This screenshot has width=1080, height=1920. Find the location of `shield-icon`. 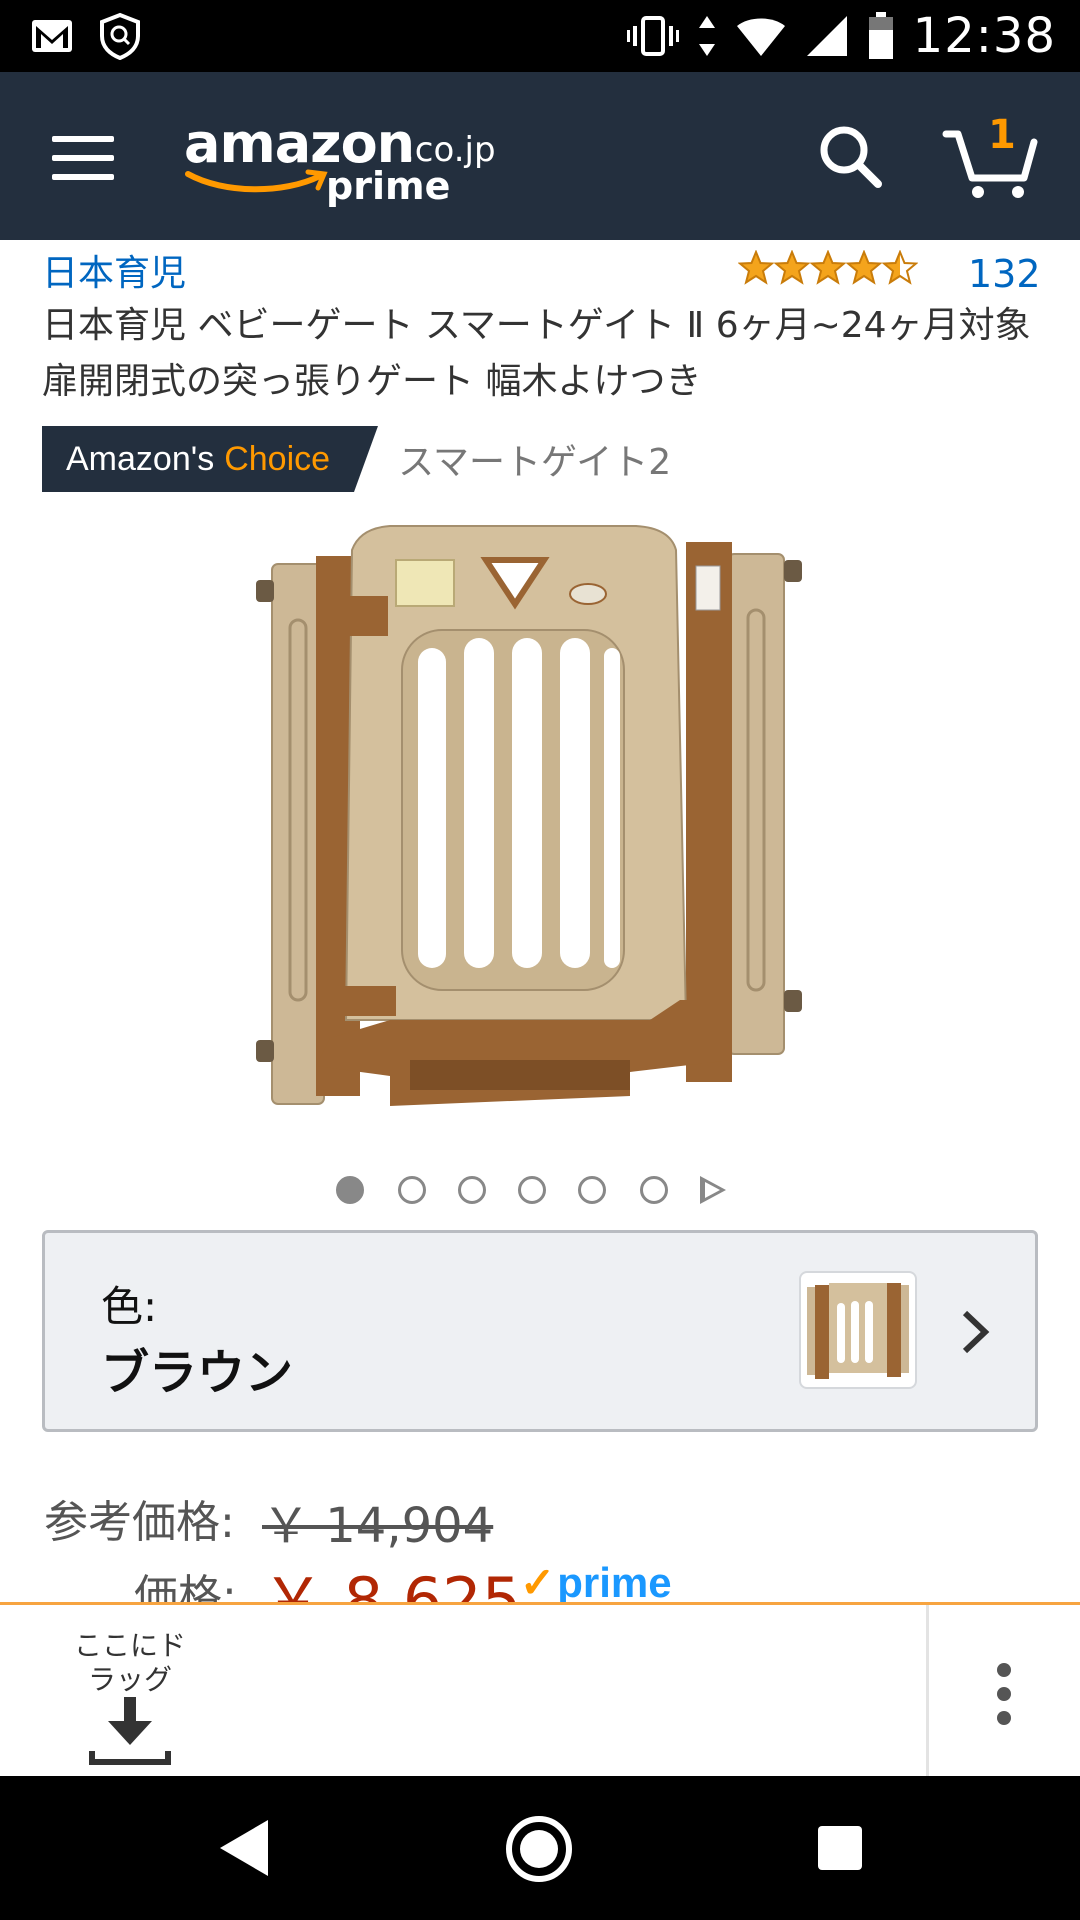

shield-icon is located at coordinates (120, 36).